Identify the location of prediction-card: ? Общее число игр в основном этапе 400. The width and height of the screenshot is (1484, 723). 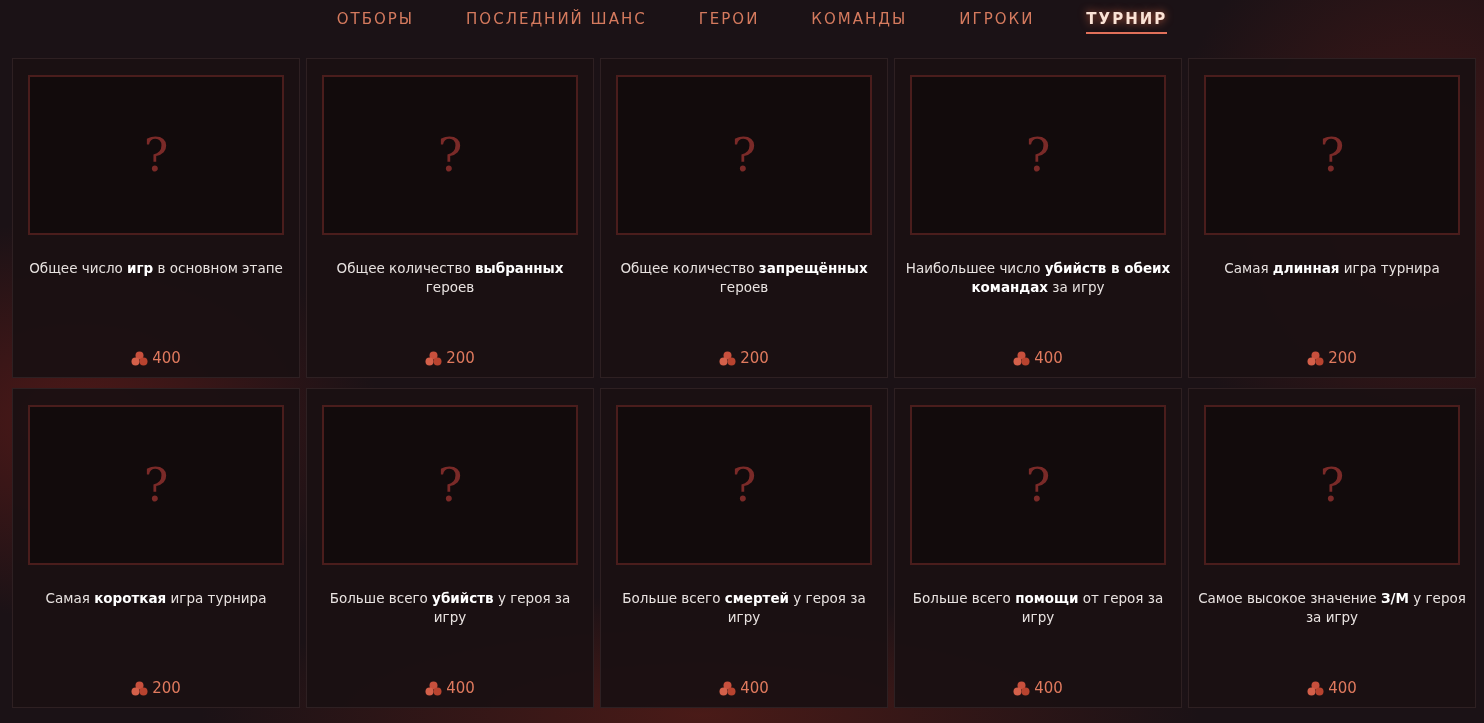
(156, 218).